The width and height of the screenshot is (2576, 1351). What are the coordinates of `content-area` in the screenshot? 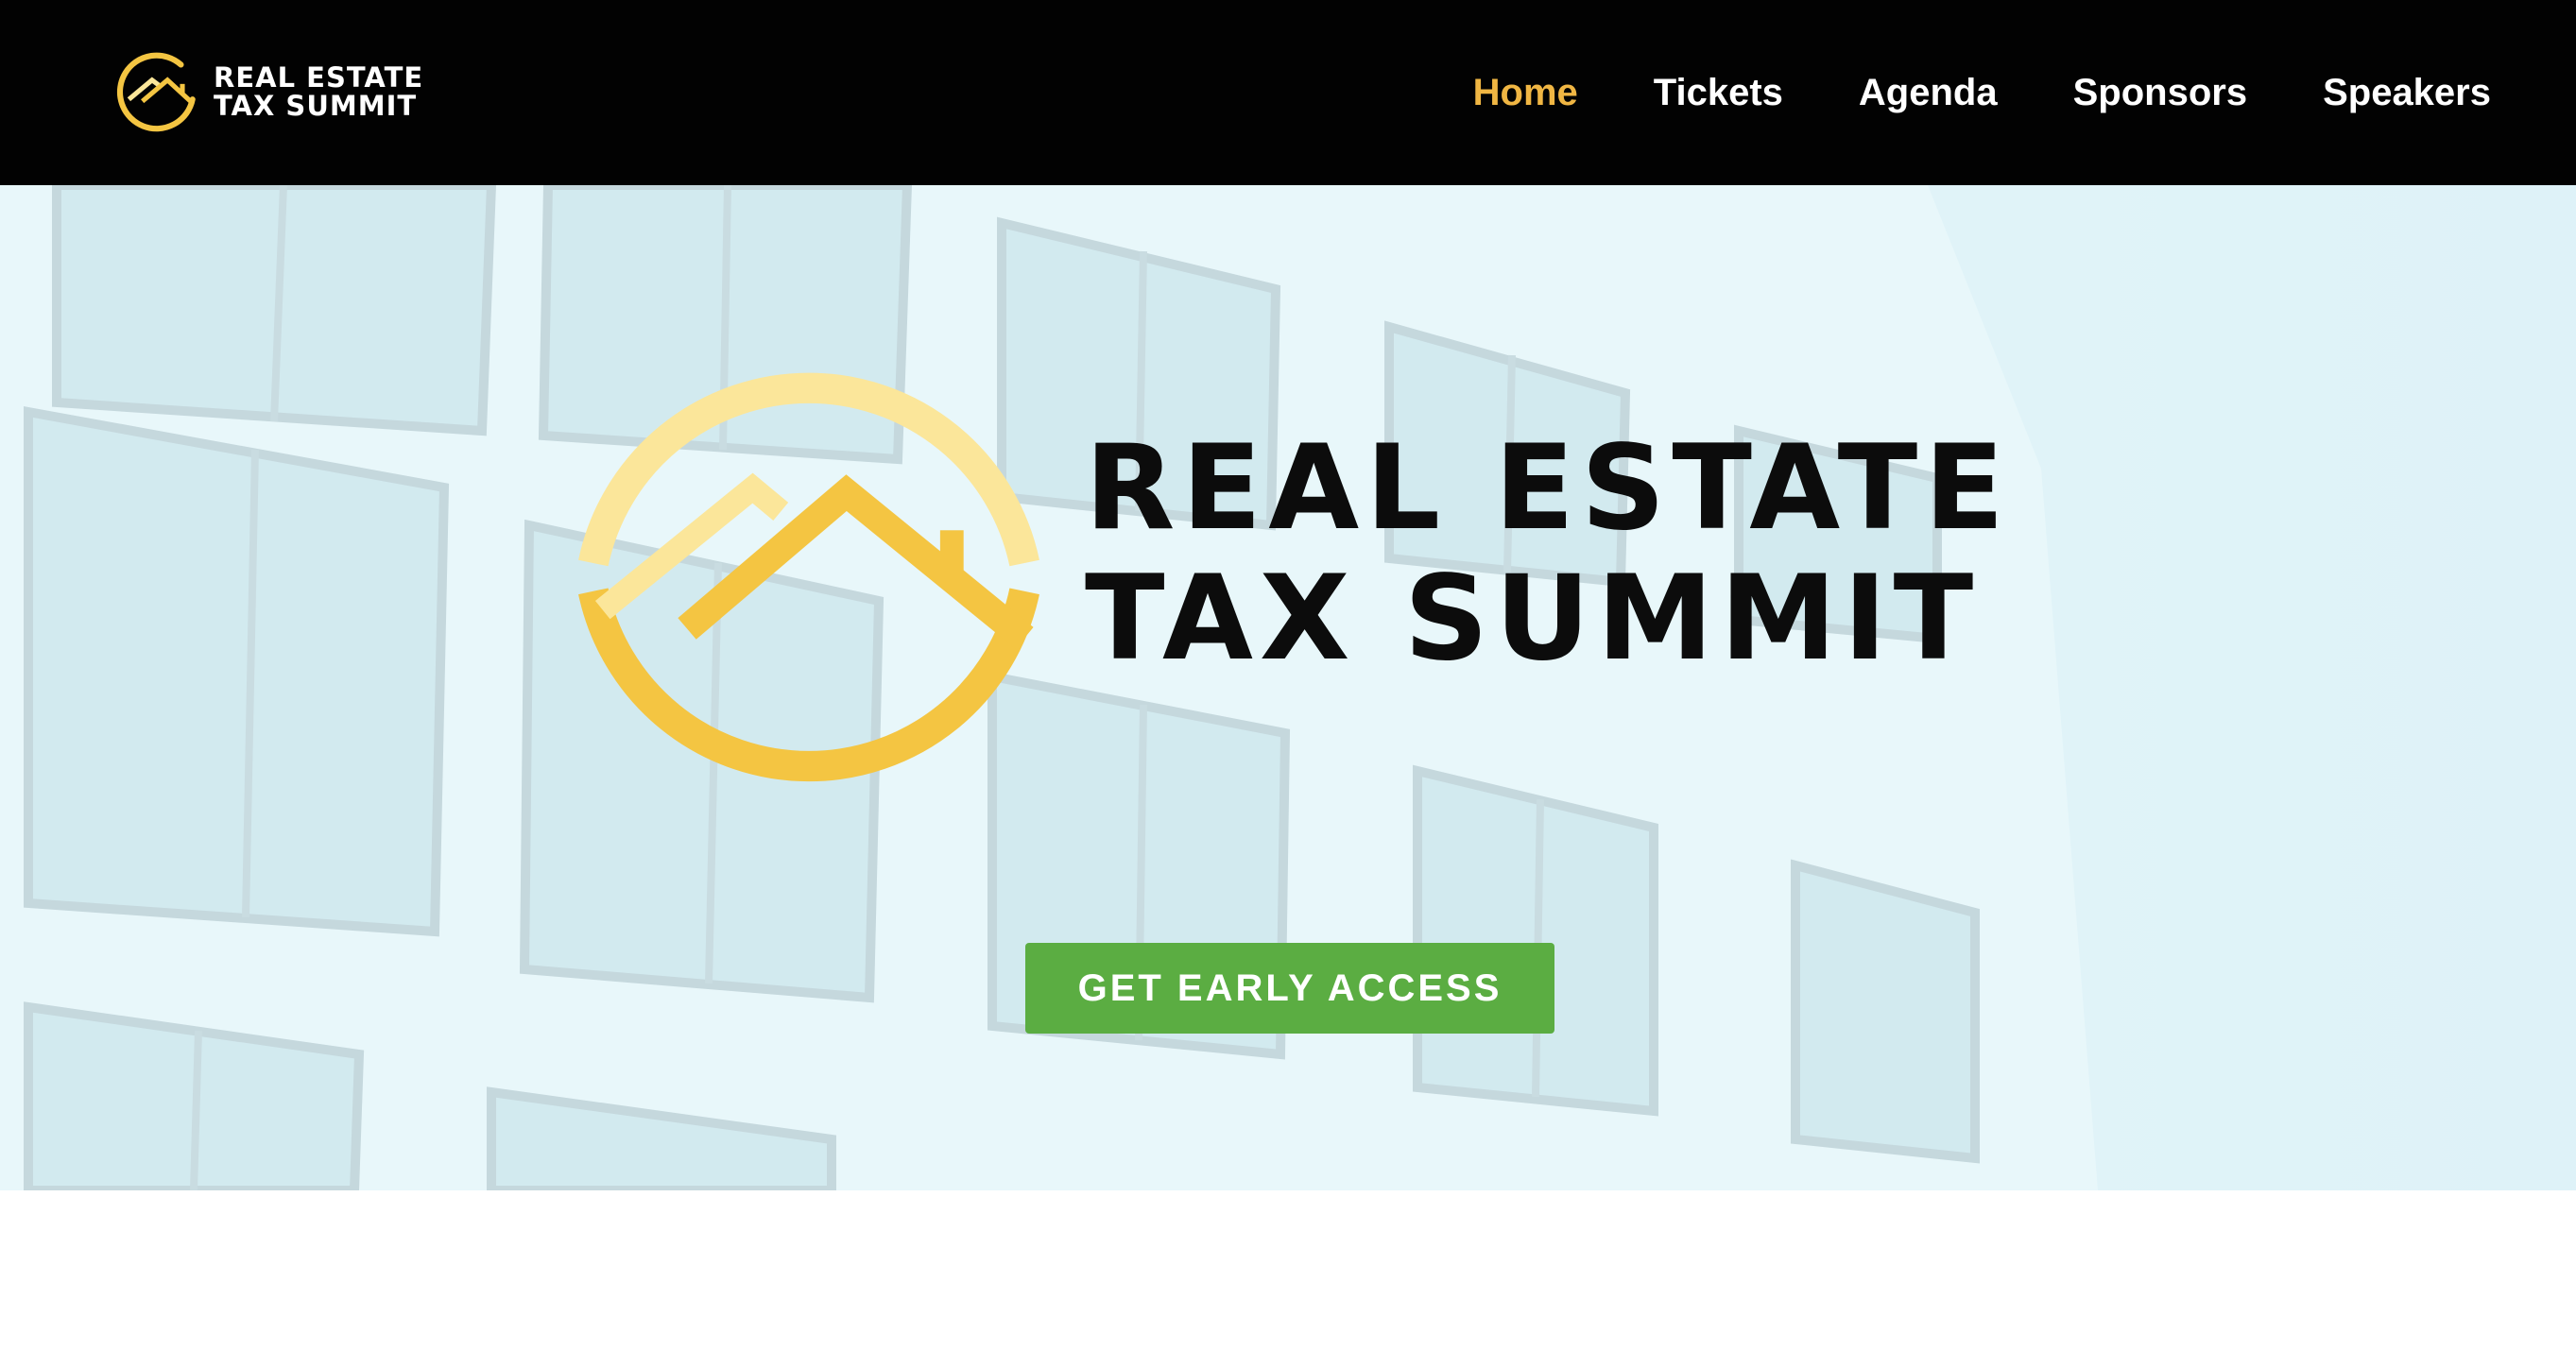 It's located at (1288, 1270).